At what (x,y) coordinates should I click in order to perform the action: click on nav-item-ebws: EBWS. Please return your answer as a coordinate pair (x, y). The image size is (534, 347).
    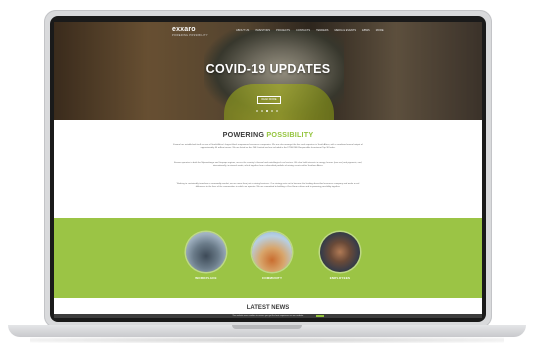
    Looking at the image, I should click on (366, 30).